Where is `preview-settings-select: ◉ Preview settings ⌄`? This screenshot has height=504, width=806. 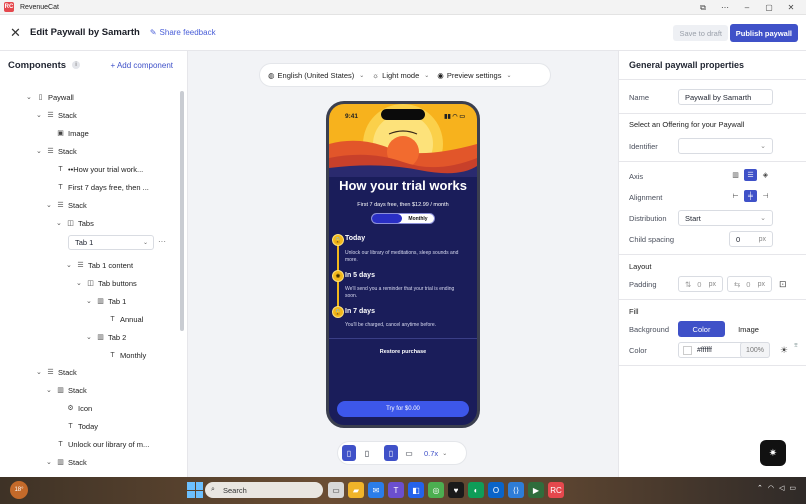
preview-settings-select: ◉ Preview settings ⌄ is located at coordinates (474, 75).